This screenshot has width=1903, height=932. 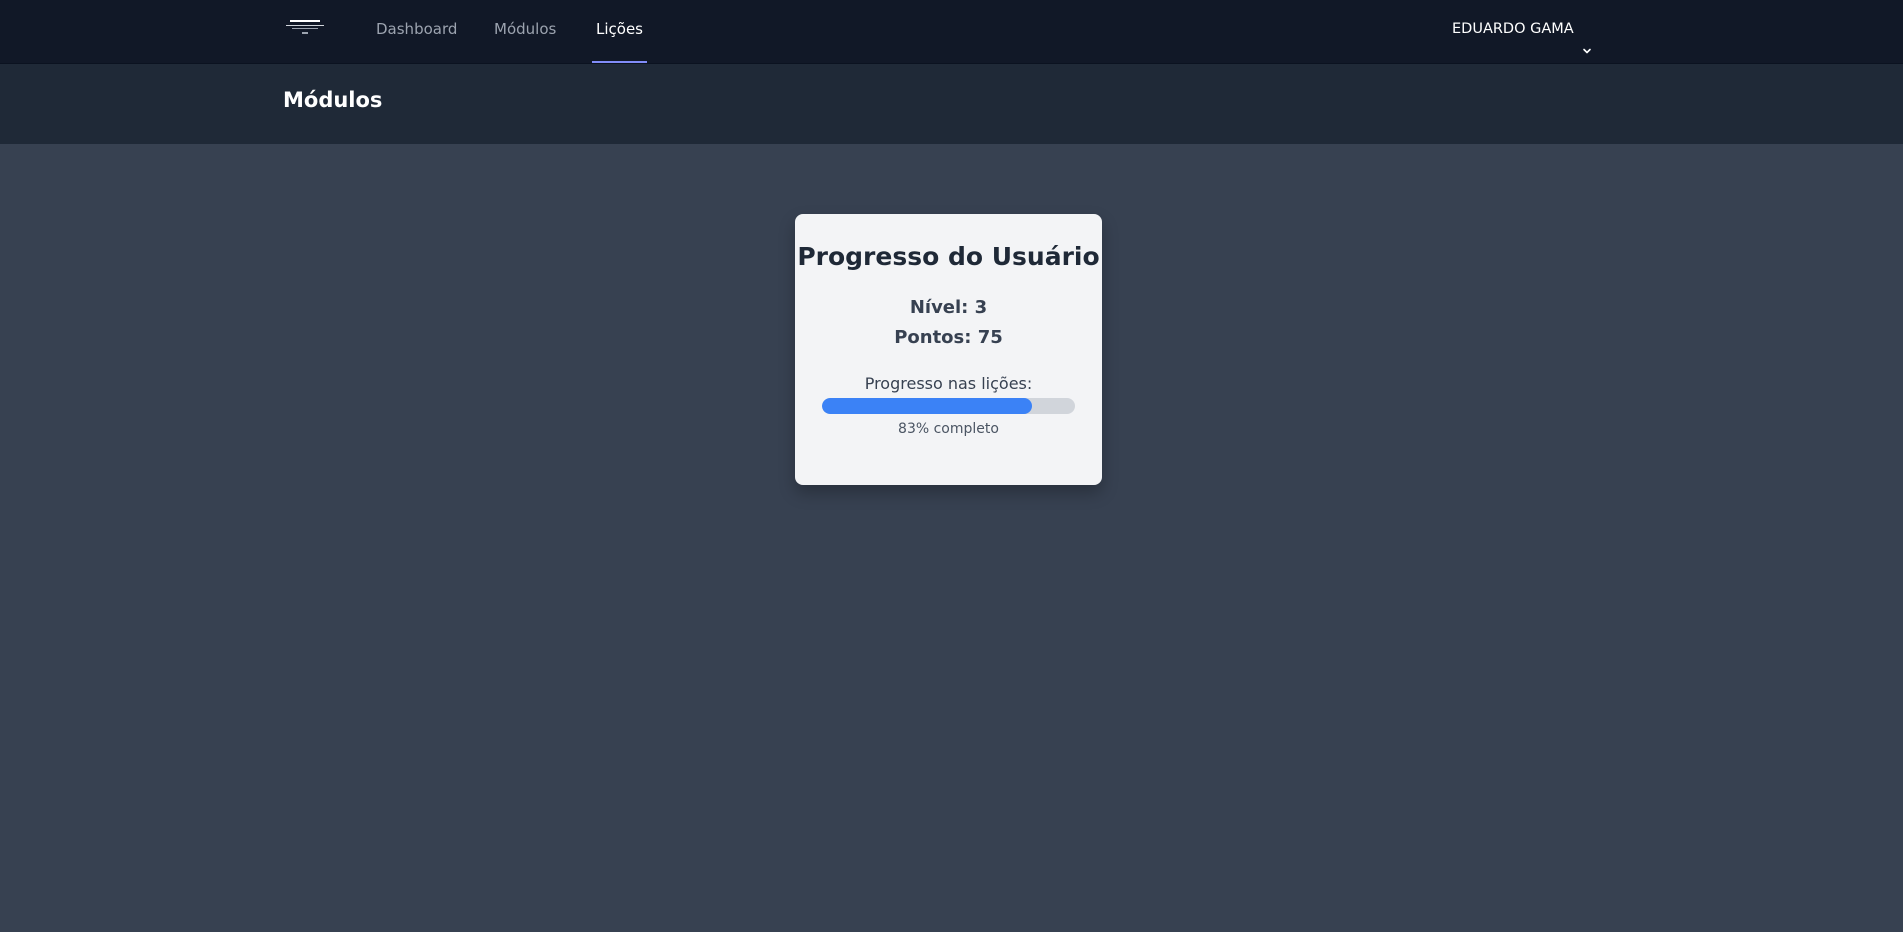 What do you see at coordinates (333, 100) in the screenshot?
I see `page-title: Módulos` at bounding box center [333, 100].